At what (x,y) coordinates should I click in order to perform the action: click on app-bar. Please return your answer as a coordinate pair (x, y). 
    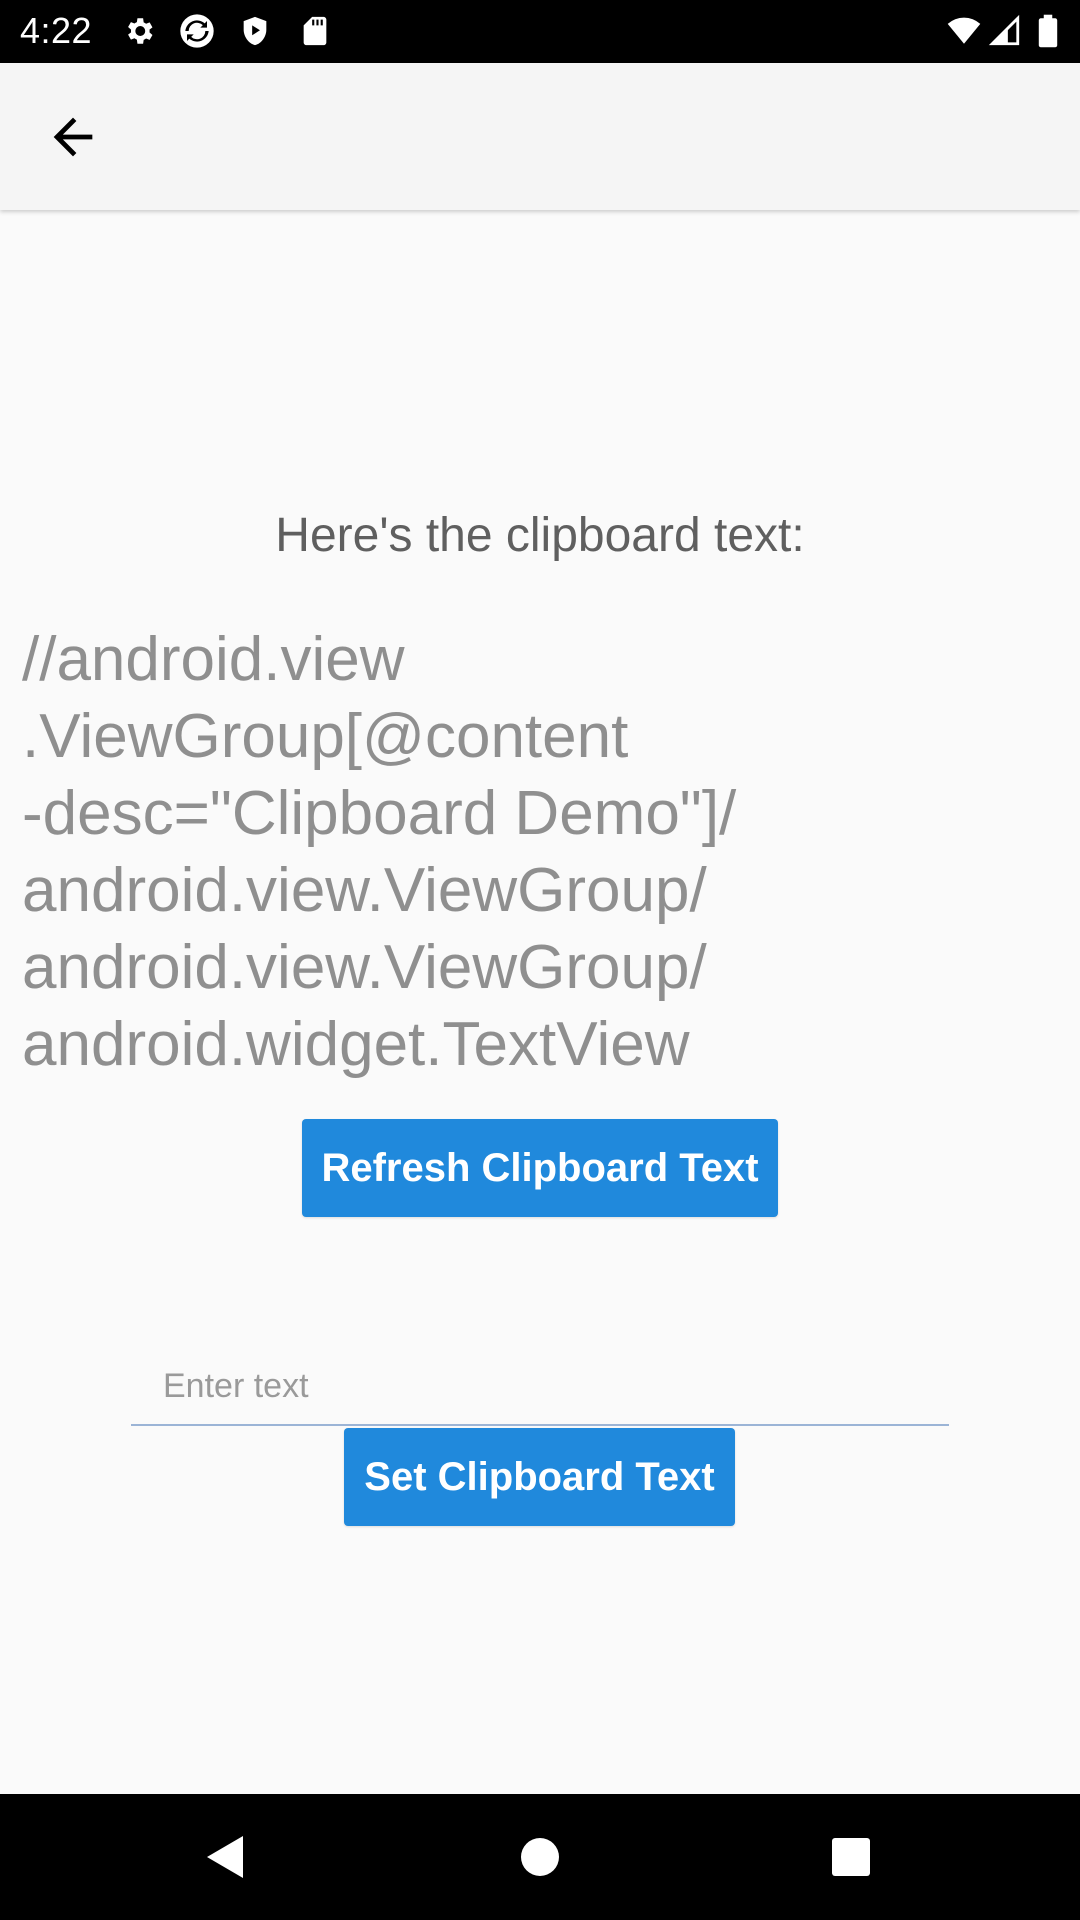
    Looking at the image, I should click on (540, 136).